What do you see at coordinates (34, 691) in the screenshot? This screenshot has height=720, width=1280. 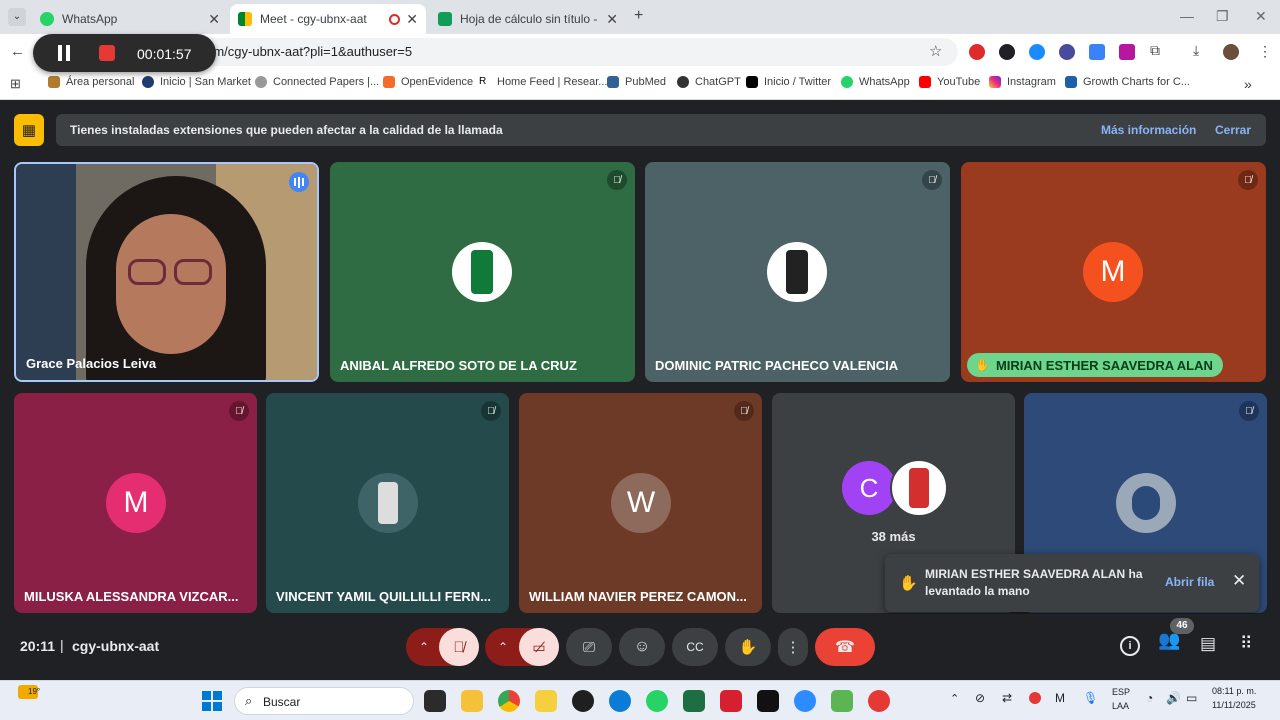 I see `weather-temp: 19°` at bounding box center [34, 691].